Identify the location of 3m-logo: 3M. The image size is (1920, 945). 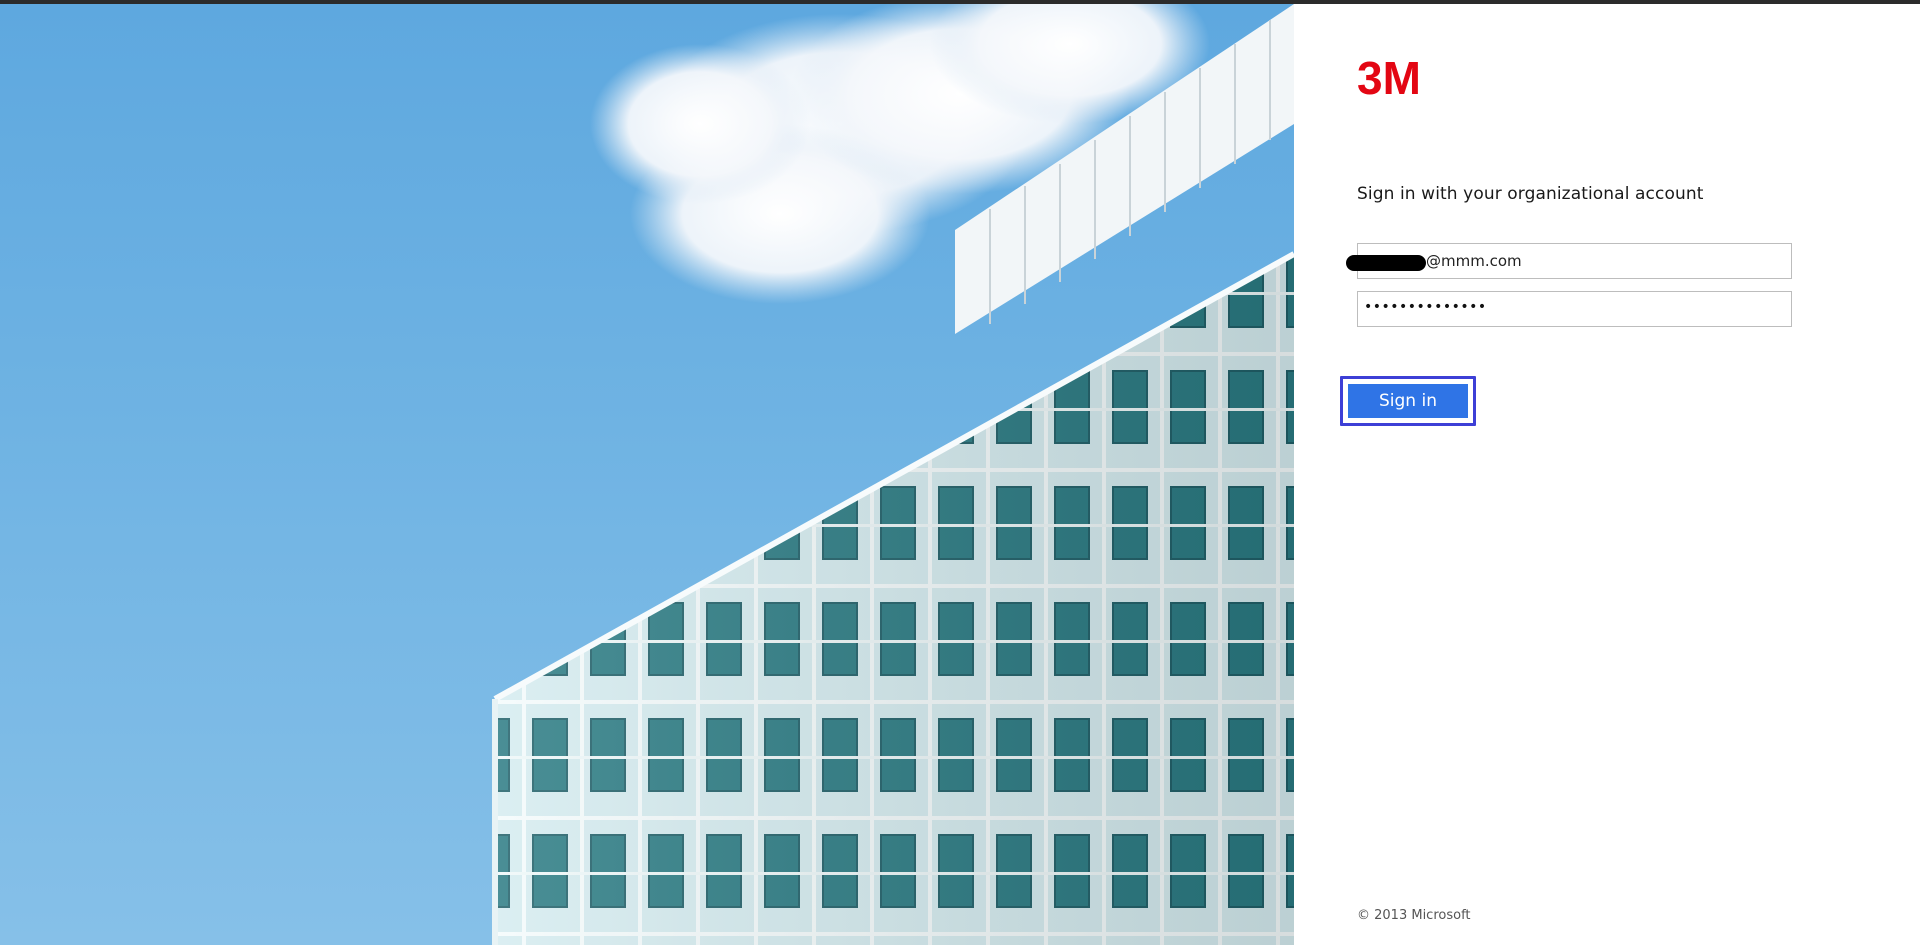
(1399, 77).